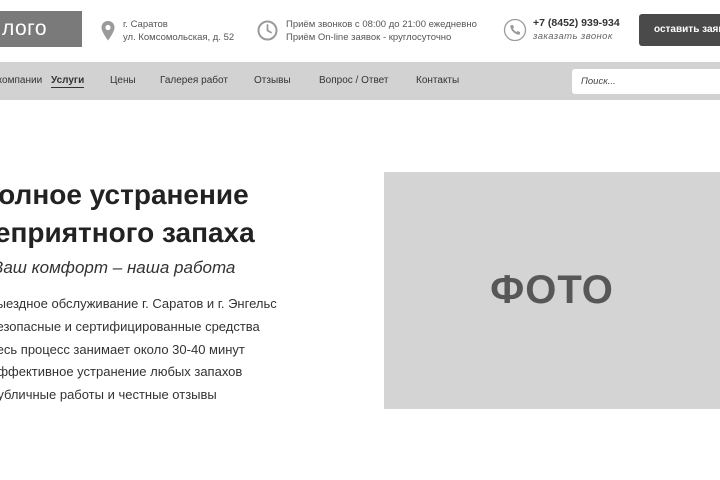  I want to click on submit-request-button: оставить заявку, so click(679, 30).